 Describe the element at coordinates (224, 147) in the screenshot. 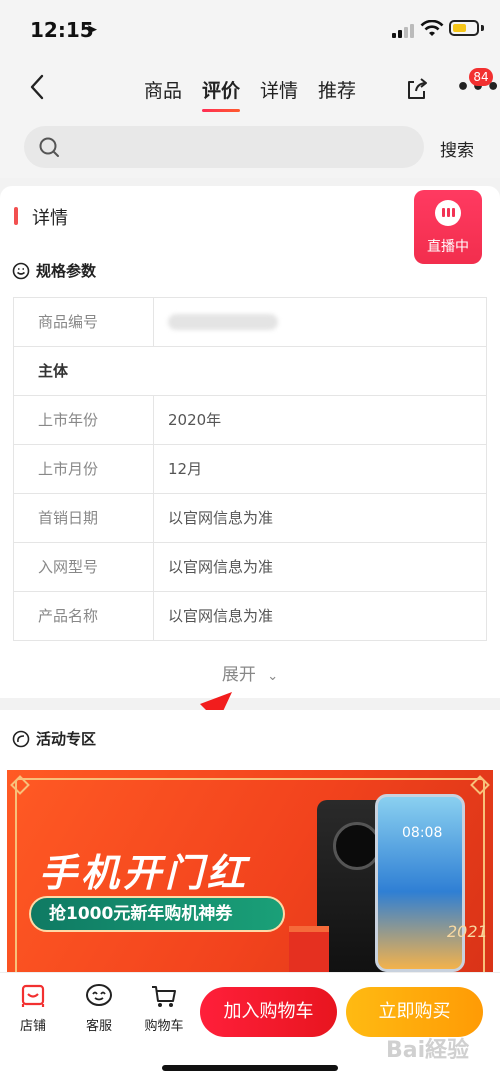

I see `search-input` at that location.